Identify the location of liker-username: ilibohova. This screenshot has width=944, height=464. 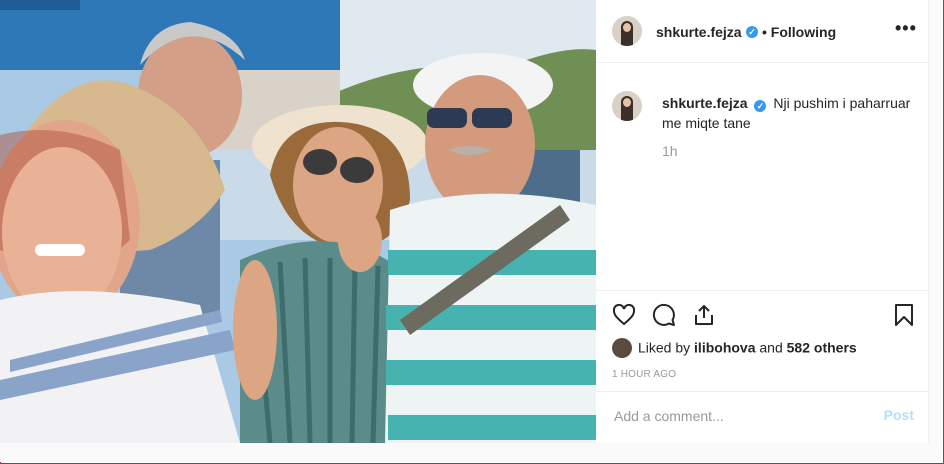
(724, 348).